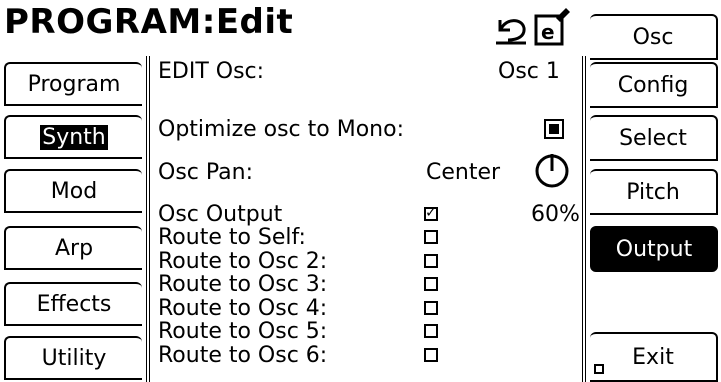  Describe the element at coordinates (211, 71) in the screenshot. I see `edit-osc-label: EDIT Osc:` at that location.